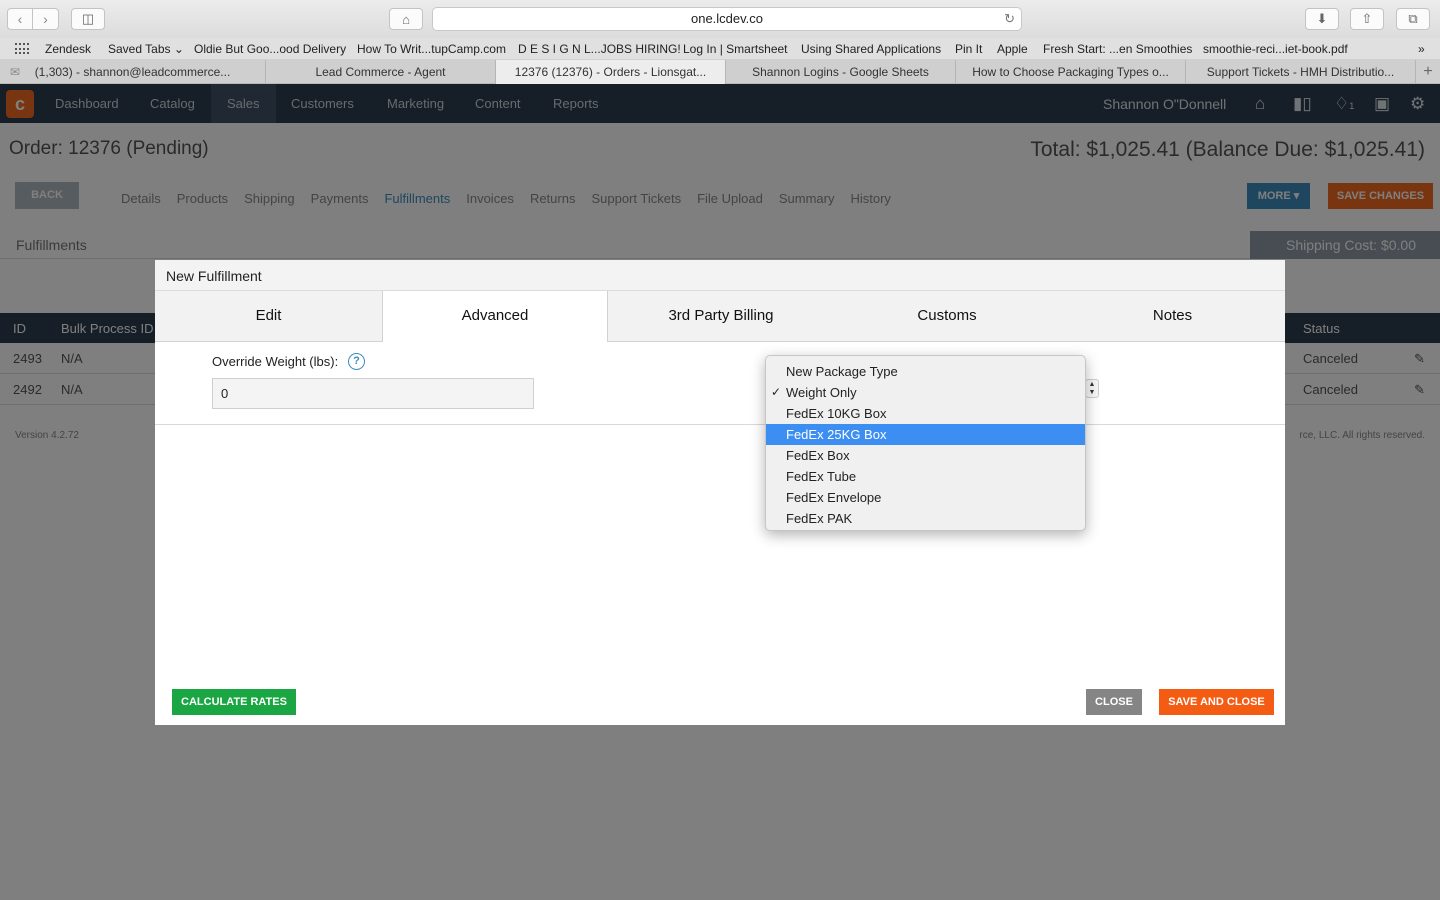 The image size is (1440, 900). What do you see at coordinates (720, 275) in the screenshot?
I see `modal-header: New Fulfillment` at bounding box center [720, 275].